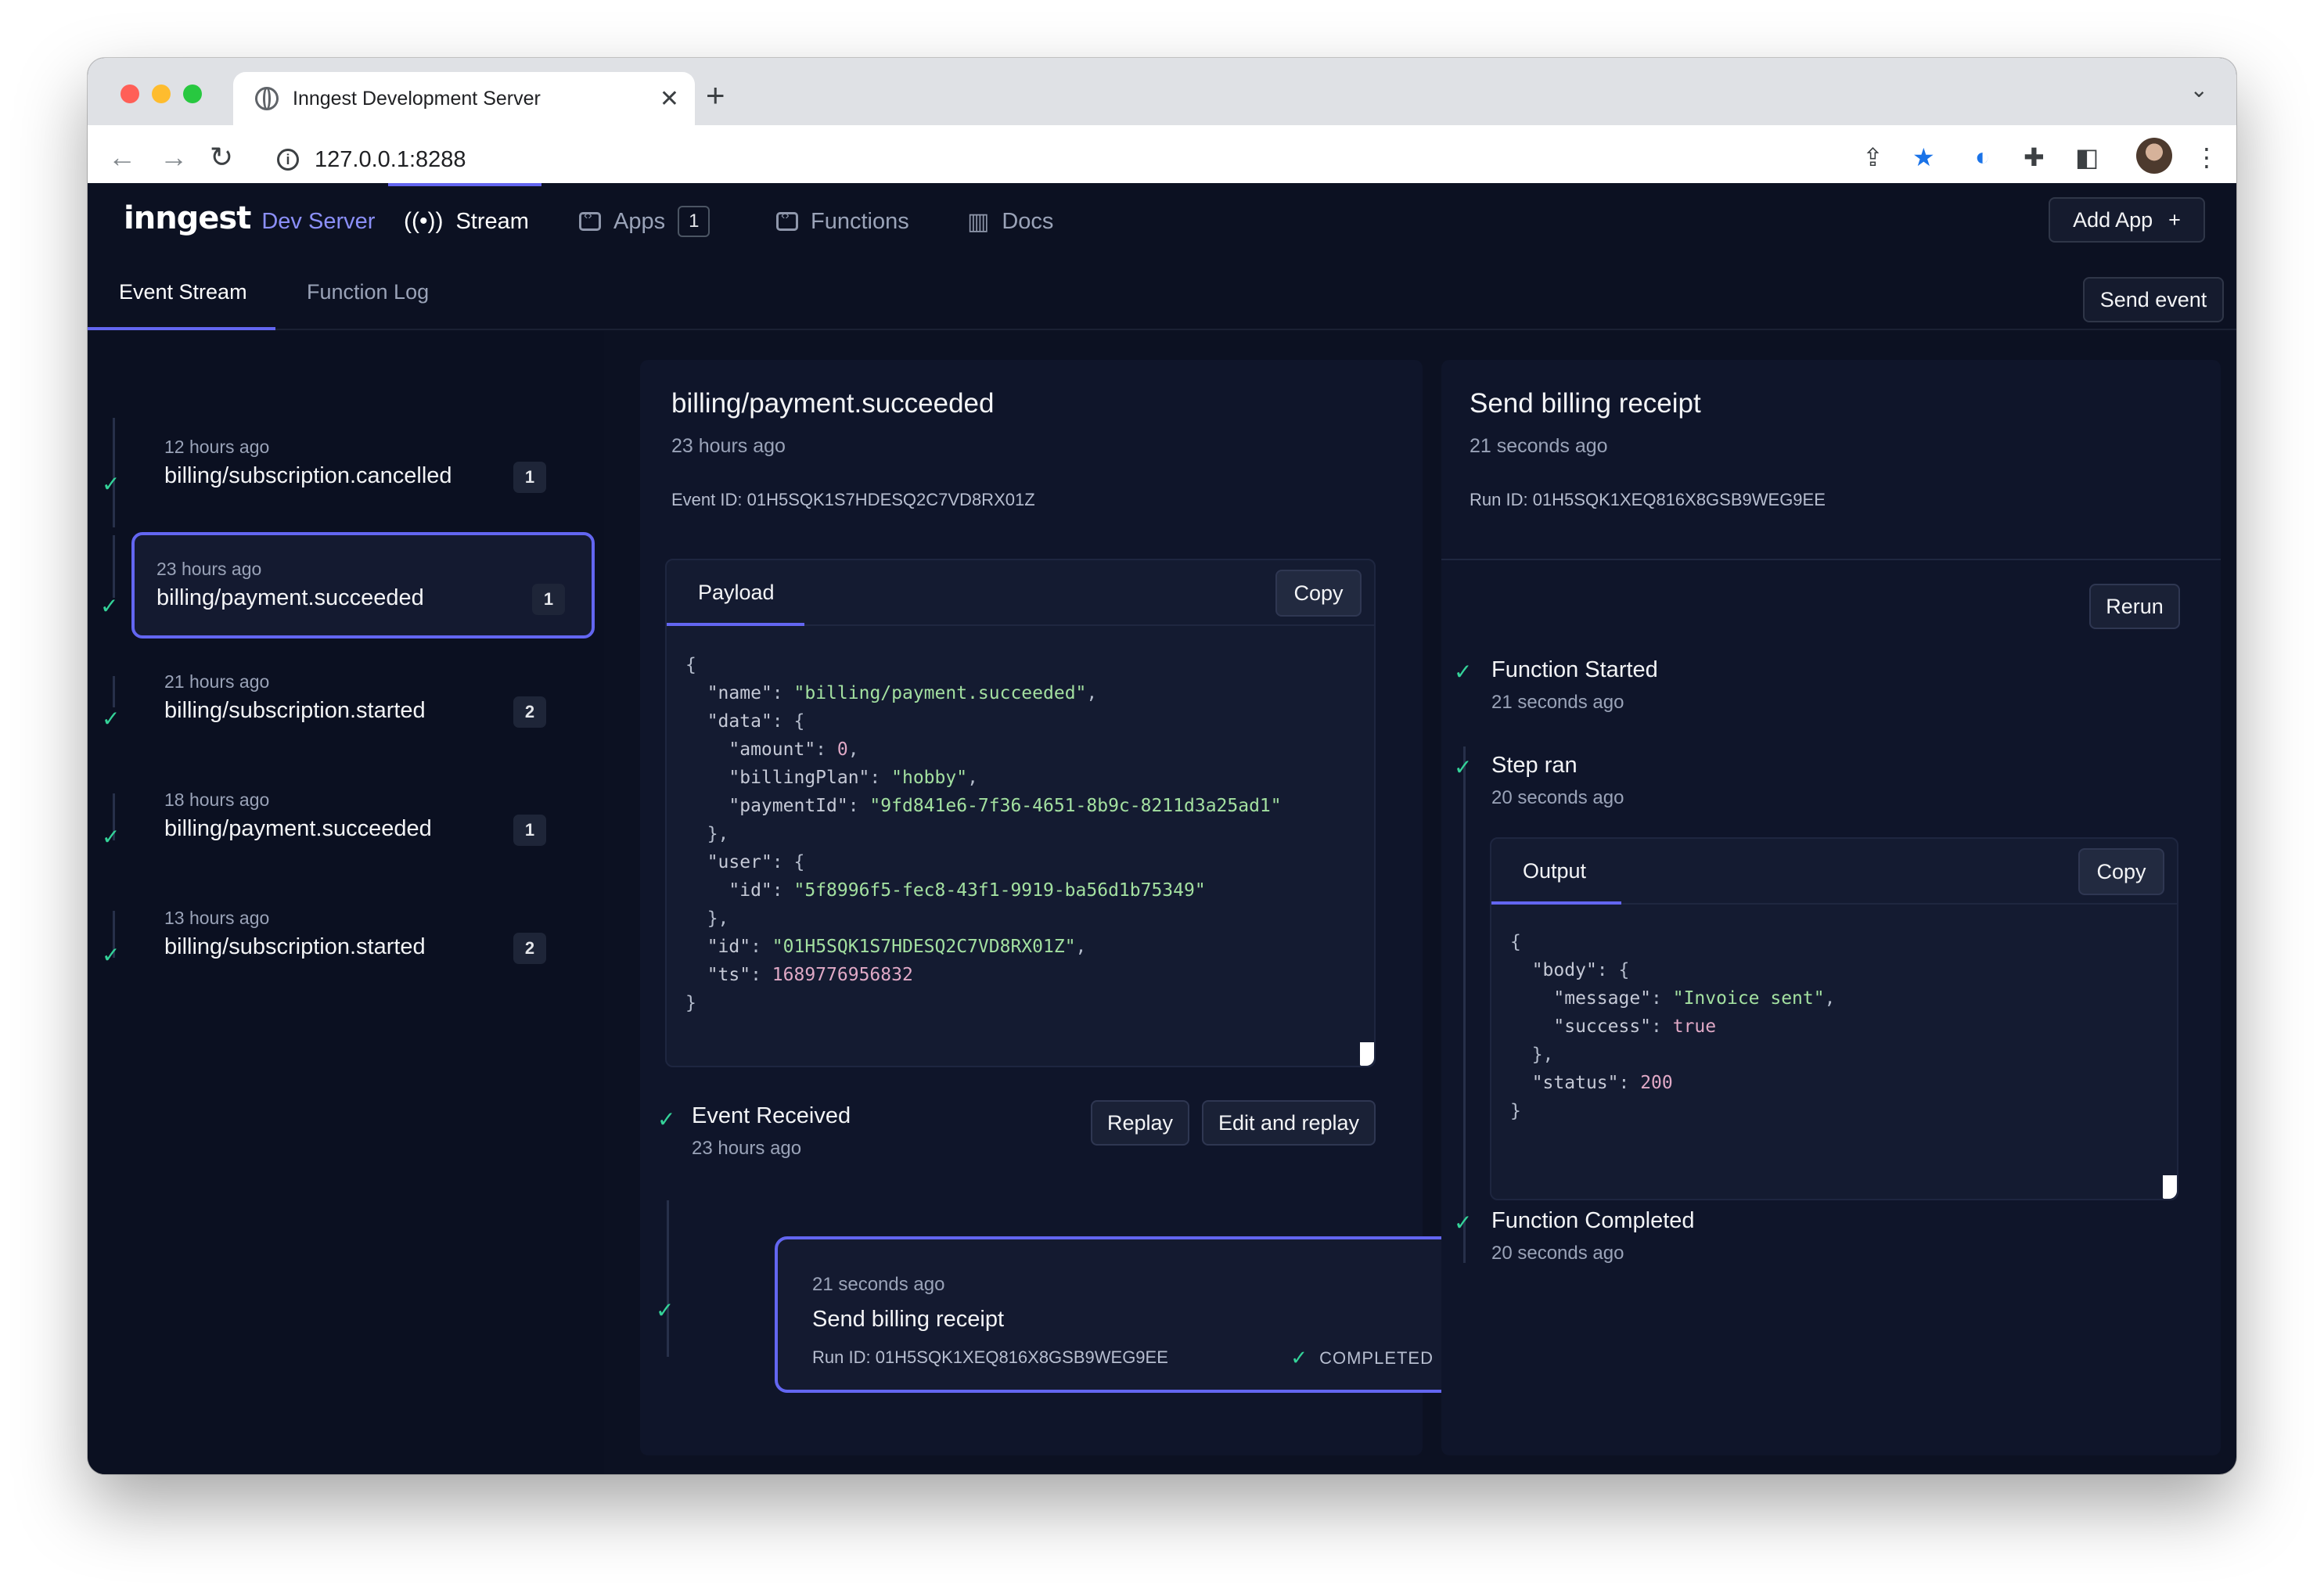 The height and width of the screenshot is (1590, 2324). Describe the element at coordinates (221, 157) in the screenshot. I see `reload-icon: ↻` at that location.